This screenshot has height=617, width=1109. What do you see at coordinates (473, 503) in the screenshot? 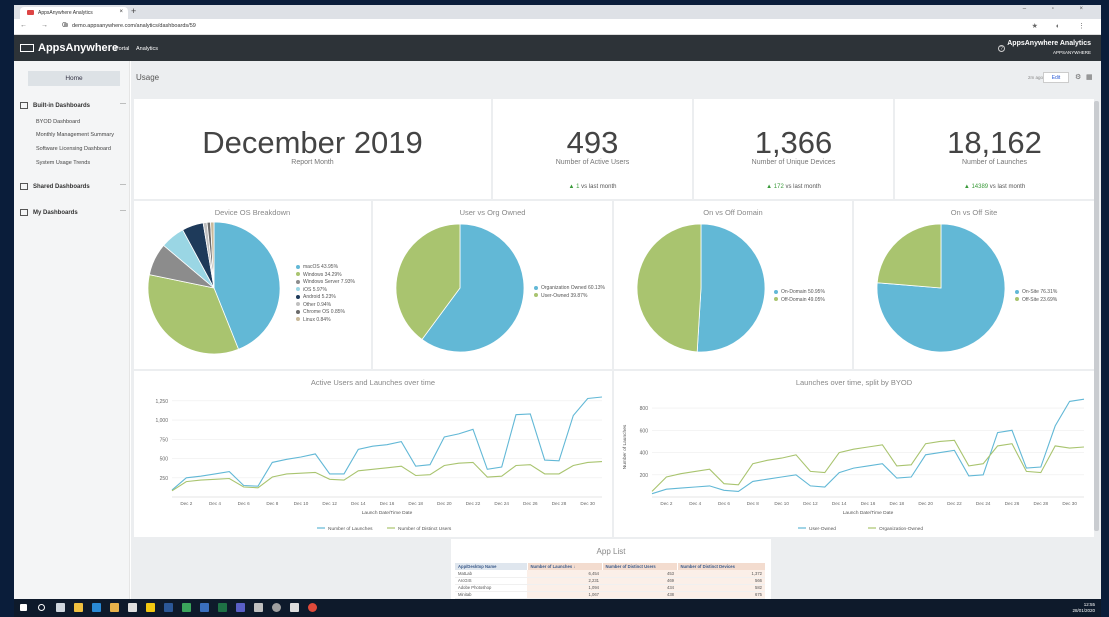
I see `x-tick-label: Dec 22` at bounding box center [473, 503].